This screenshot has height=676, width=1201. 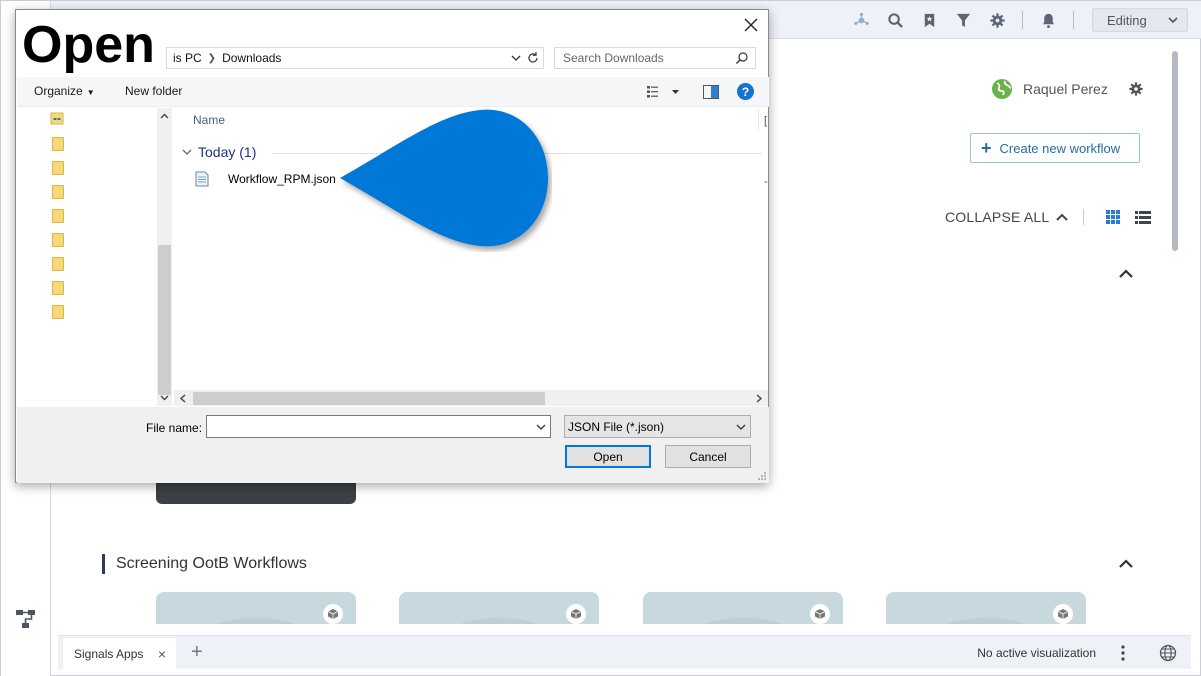 I want to click on pointer-marker-icon, so click(x=444, y=178).